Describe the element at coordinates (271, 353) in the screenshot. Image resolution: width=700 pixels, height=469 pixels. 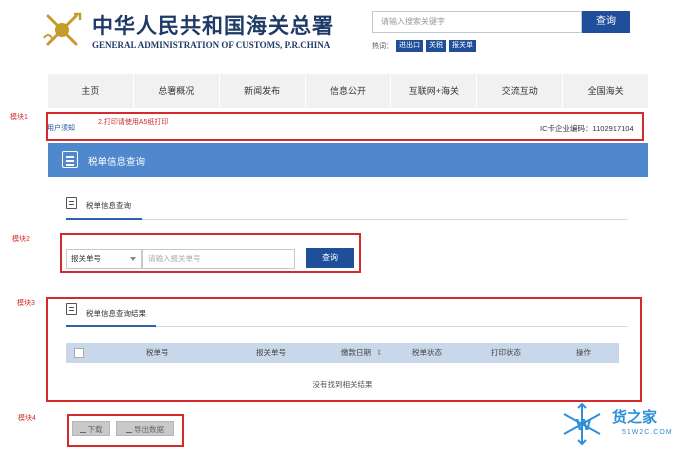
I see `col-declaration-number: 报关单号` at that location.